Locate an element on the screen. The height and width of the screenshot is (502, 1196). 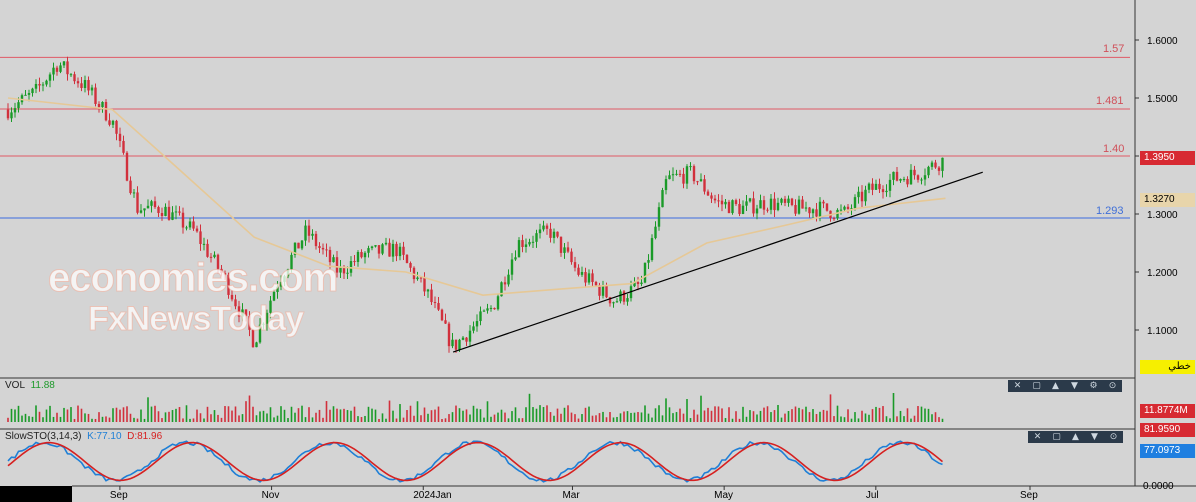
vol-panel-controls: ✕ ▢ ▲ ▼ ⚙ ⊙ is located at coordinates (1065, 386).